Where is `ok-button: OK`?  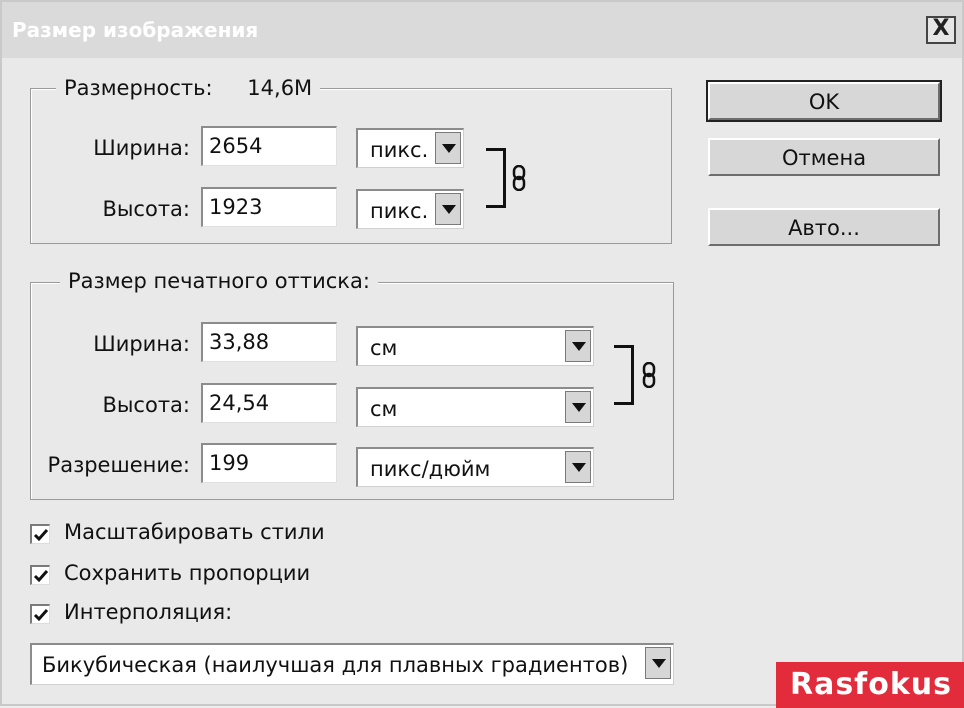
ok-button: OK is located at coordinates (824, 101).